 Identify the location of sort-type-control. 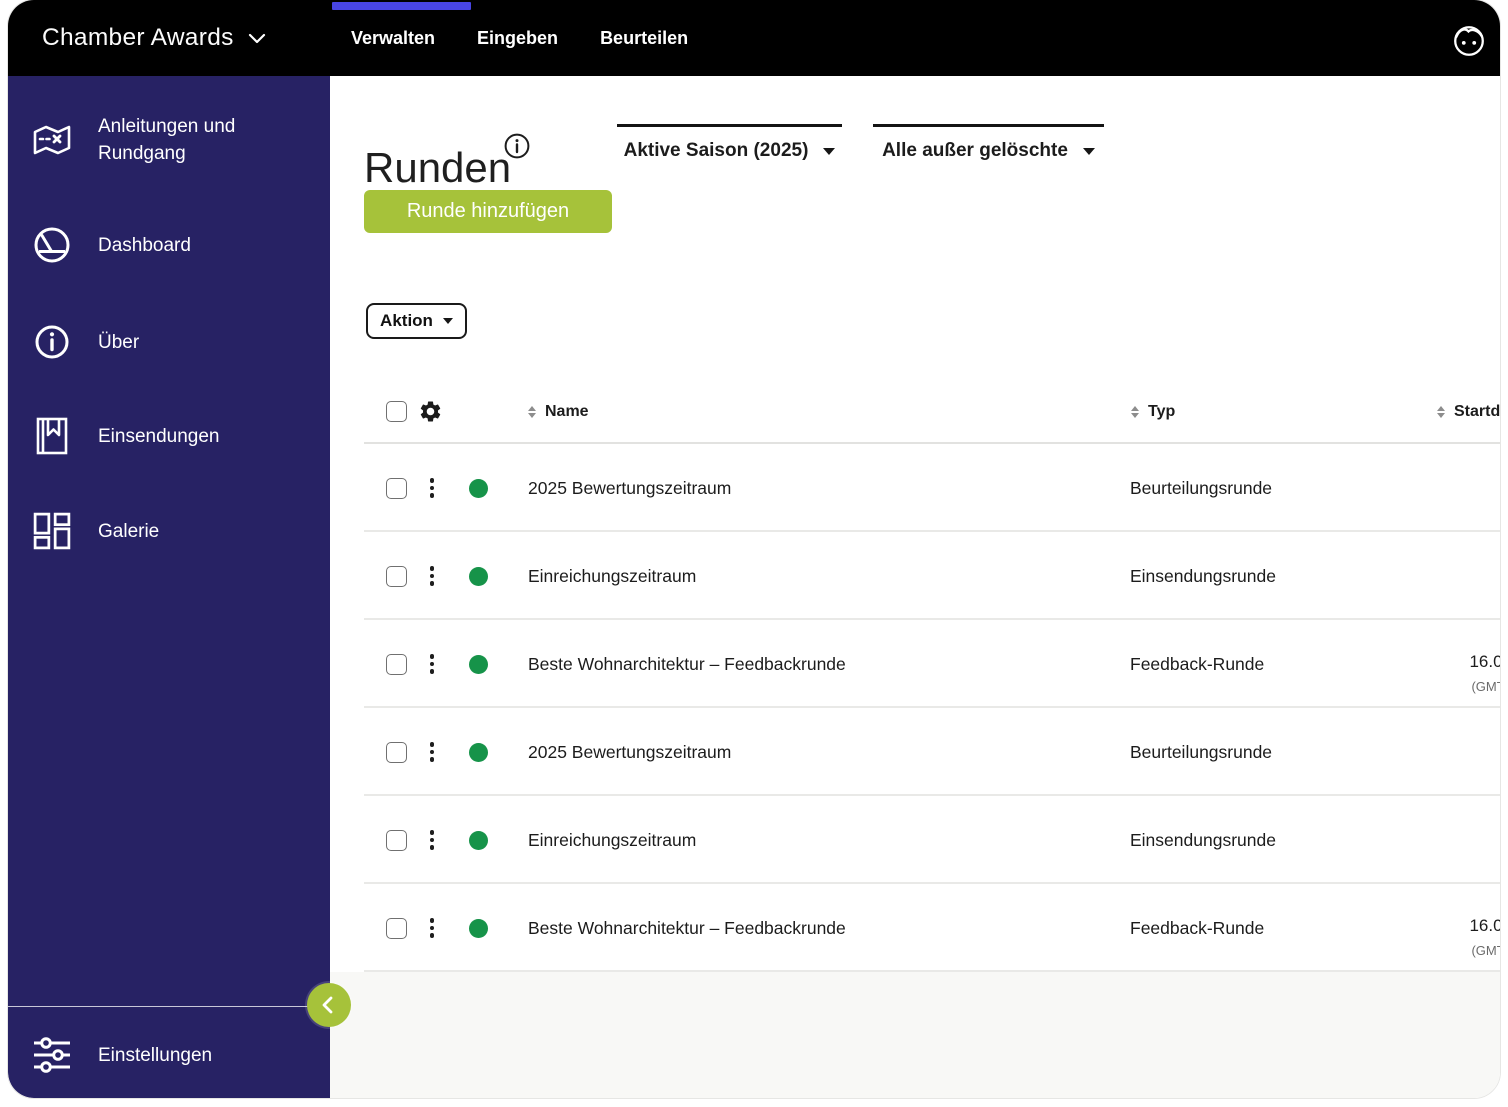
(1135, 411).